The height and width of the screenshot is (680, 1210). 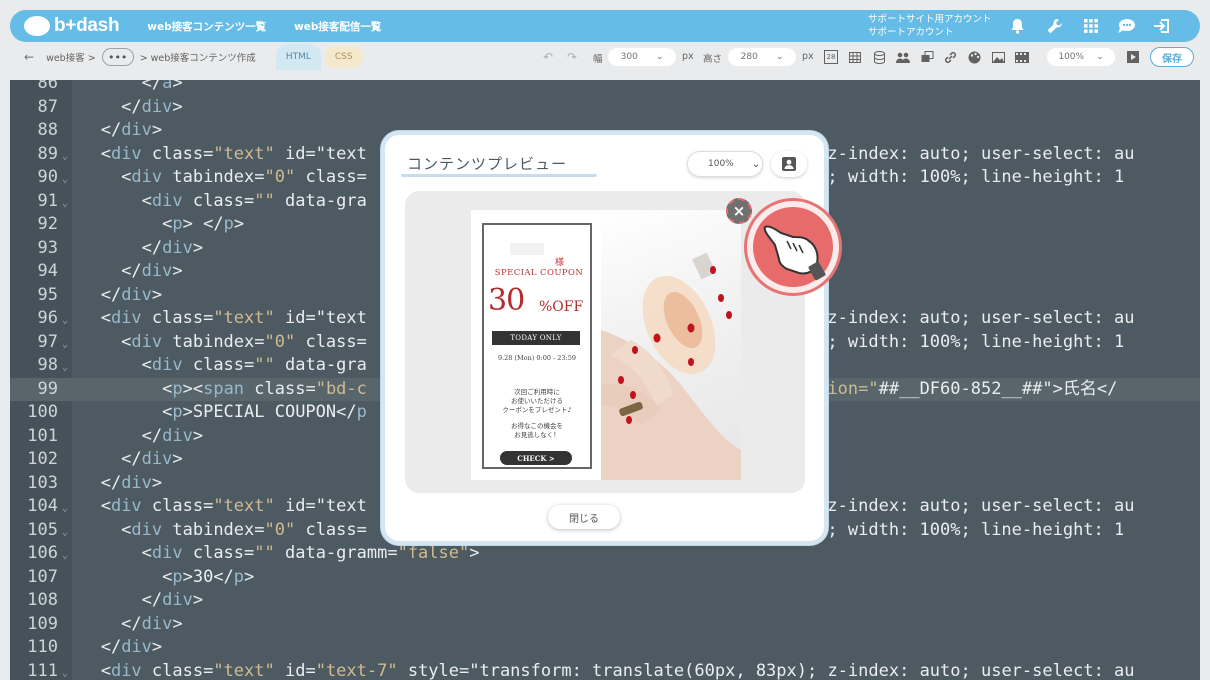 What do you see at coordinates (756, 164) in the screenshot?
I see `chevron-down-icon: ⌄` at bounding box center [756, 164].